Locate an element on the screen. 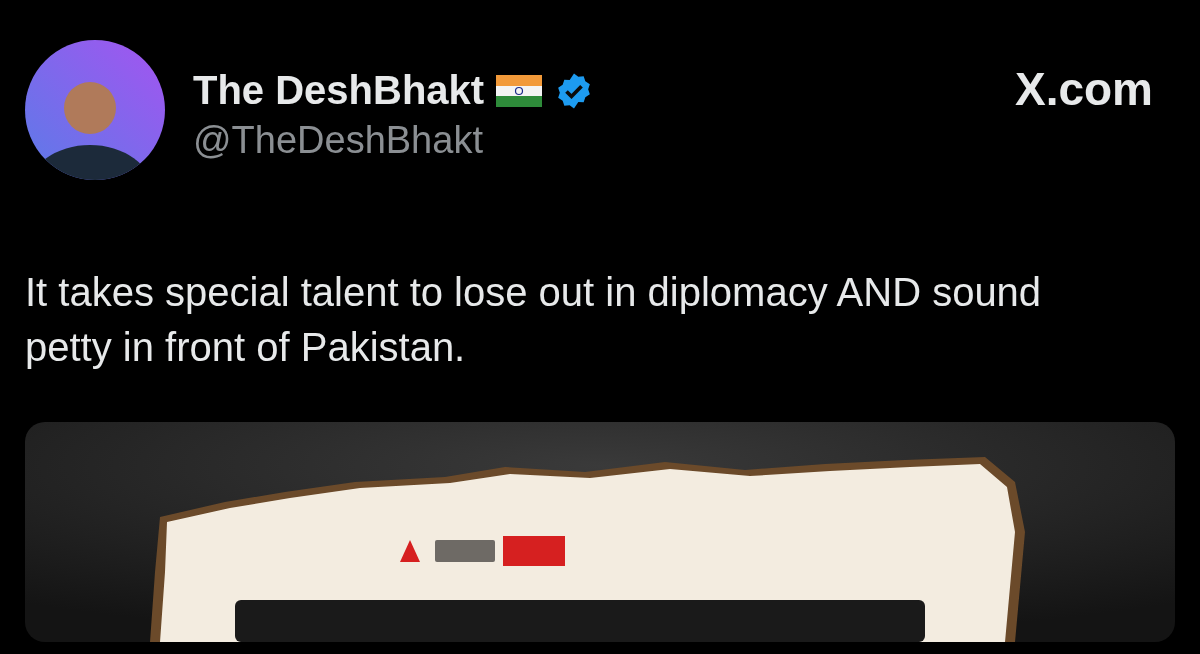  tweet-text: It takes special talent to lose out in diplomacy AND sound petty in front of Pakistan. is located at coordinates (534, 320).